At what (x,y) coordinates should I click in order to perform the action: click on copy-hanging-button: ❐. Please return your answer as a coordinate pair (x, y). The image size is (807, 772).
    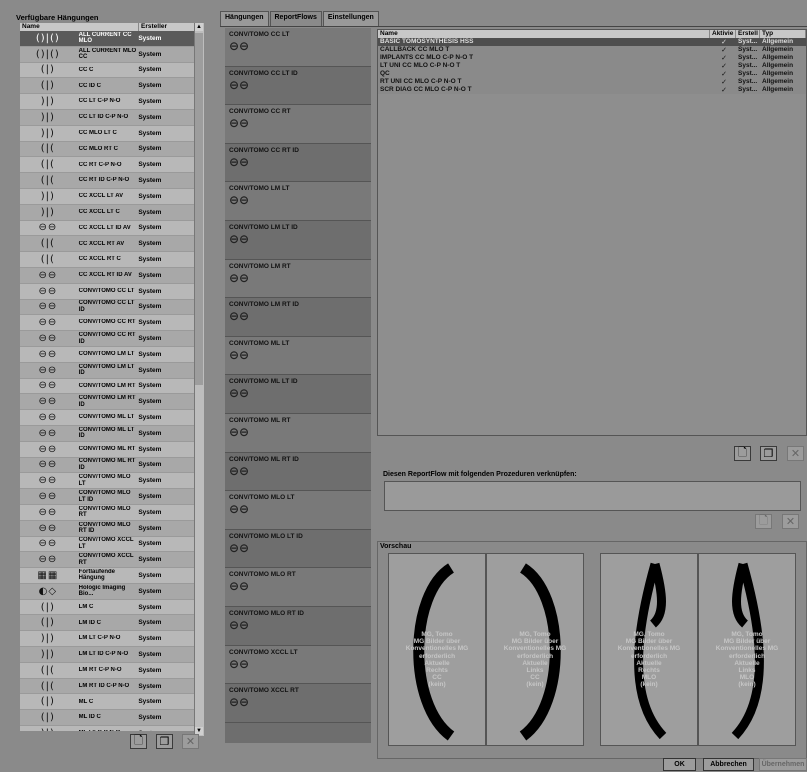
    Looking at the image, I should click on (164, 741).